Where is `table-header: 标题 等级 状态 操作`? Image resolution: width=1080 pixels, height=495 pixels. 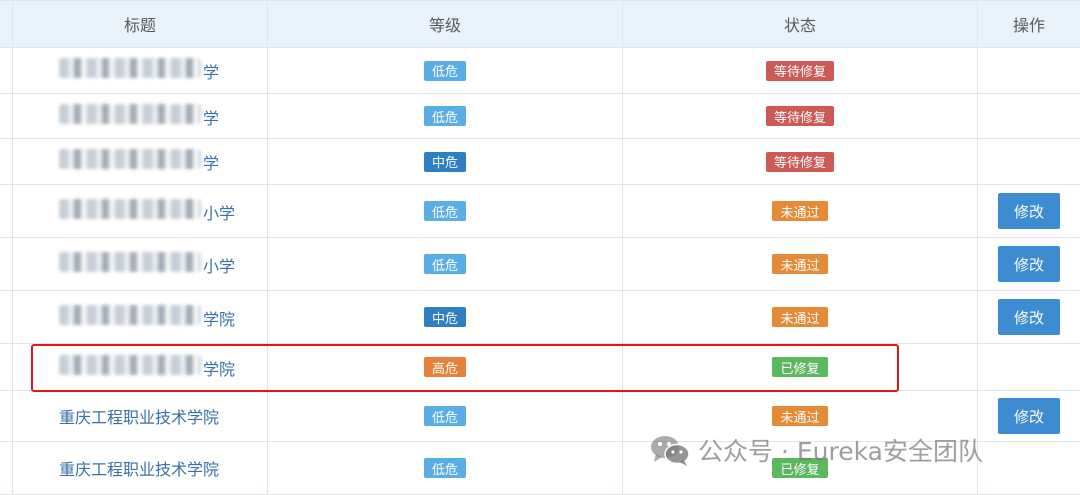 table-header: 标题 等级 状态 操作 is located at coordinates (540, 24).